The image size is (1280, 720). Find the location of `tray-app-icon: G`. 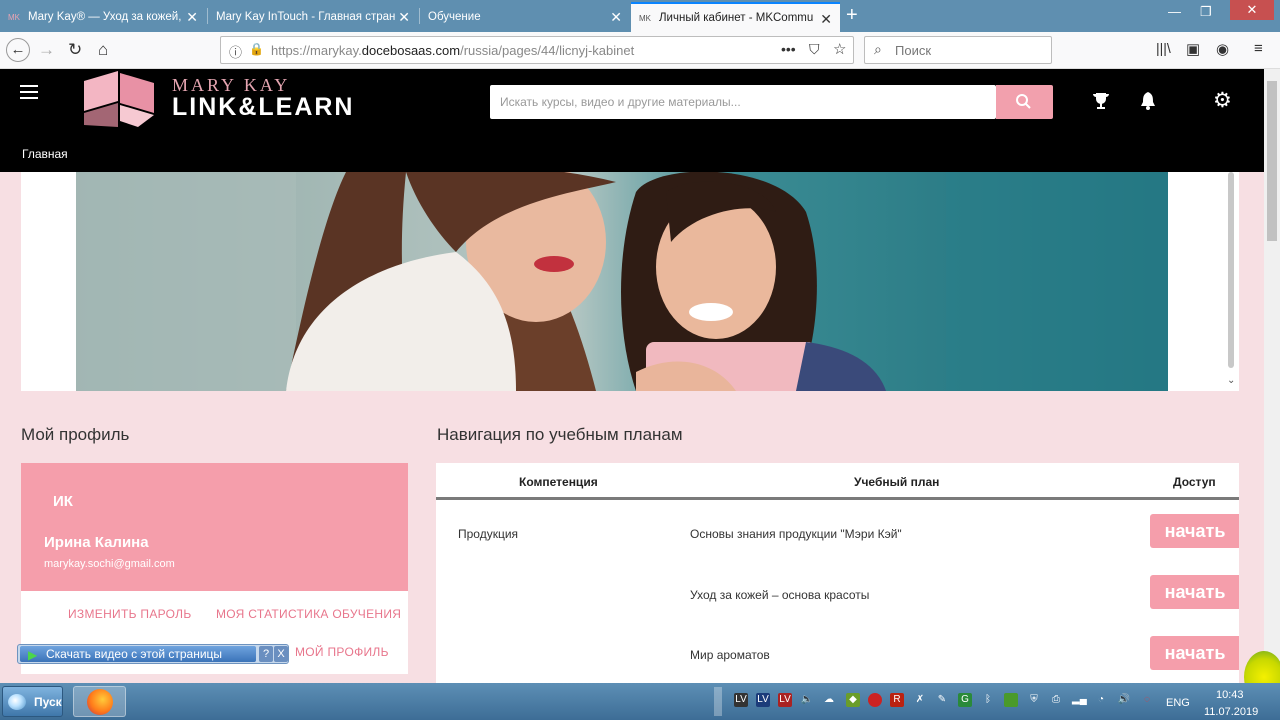

tray-app-icon: G is located at coordinates (965, 700).